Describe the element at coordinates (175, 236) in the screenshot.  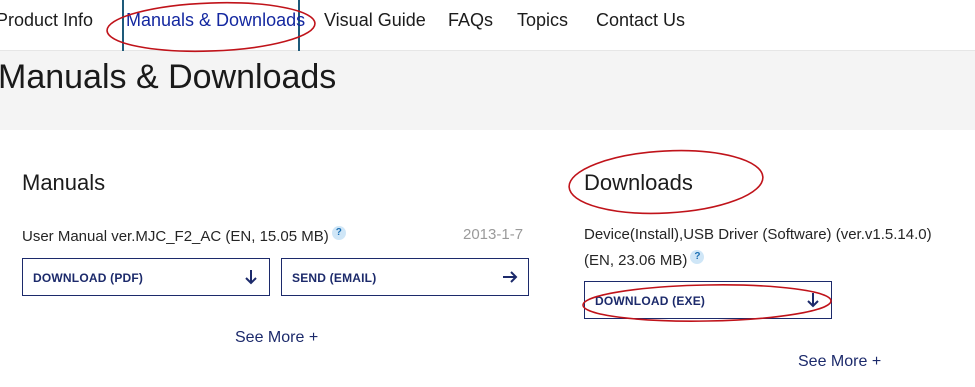
I see `manual-file-name-text: User Manual ver.MJC_F2_AC (EN, 15.05 MB)` at that location.